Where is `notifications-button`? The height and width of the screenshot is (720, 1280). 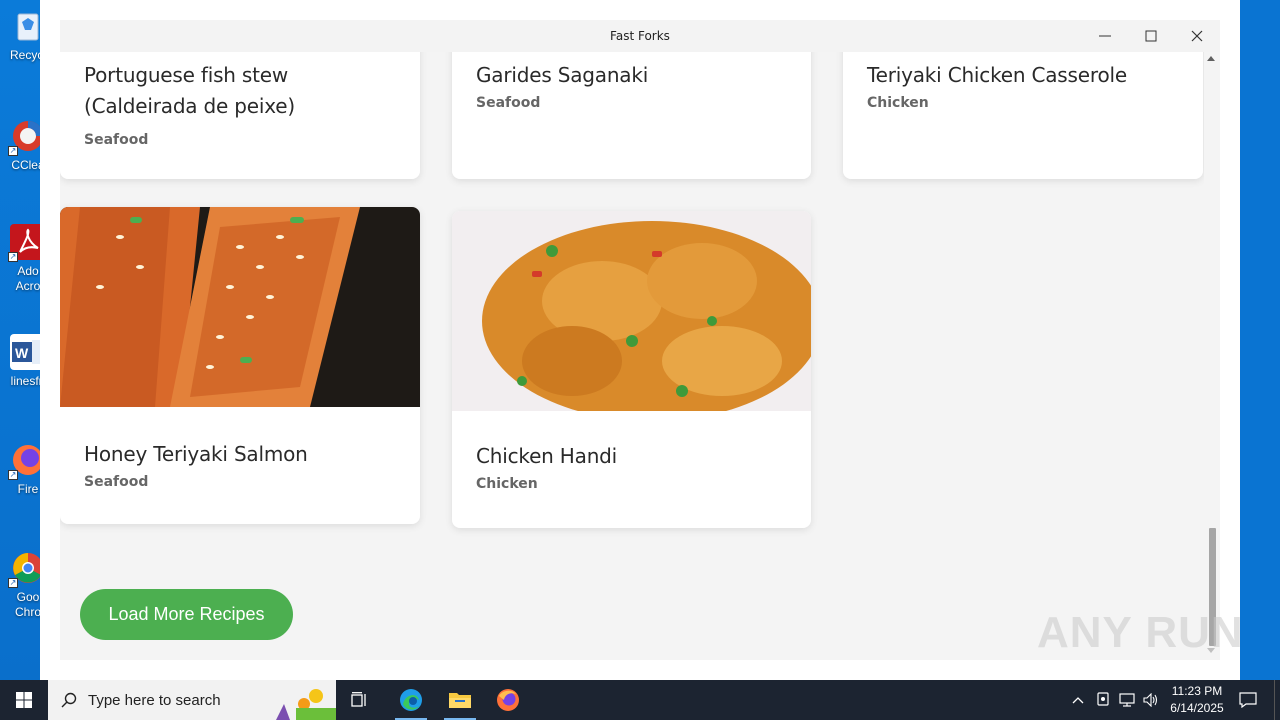
notifications-button is located at coordinates (1248, 700).